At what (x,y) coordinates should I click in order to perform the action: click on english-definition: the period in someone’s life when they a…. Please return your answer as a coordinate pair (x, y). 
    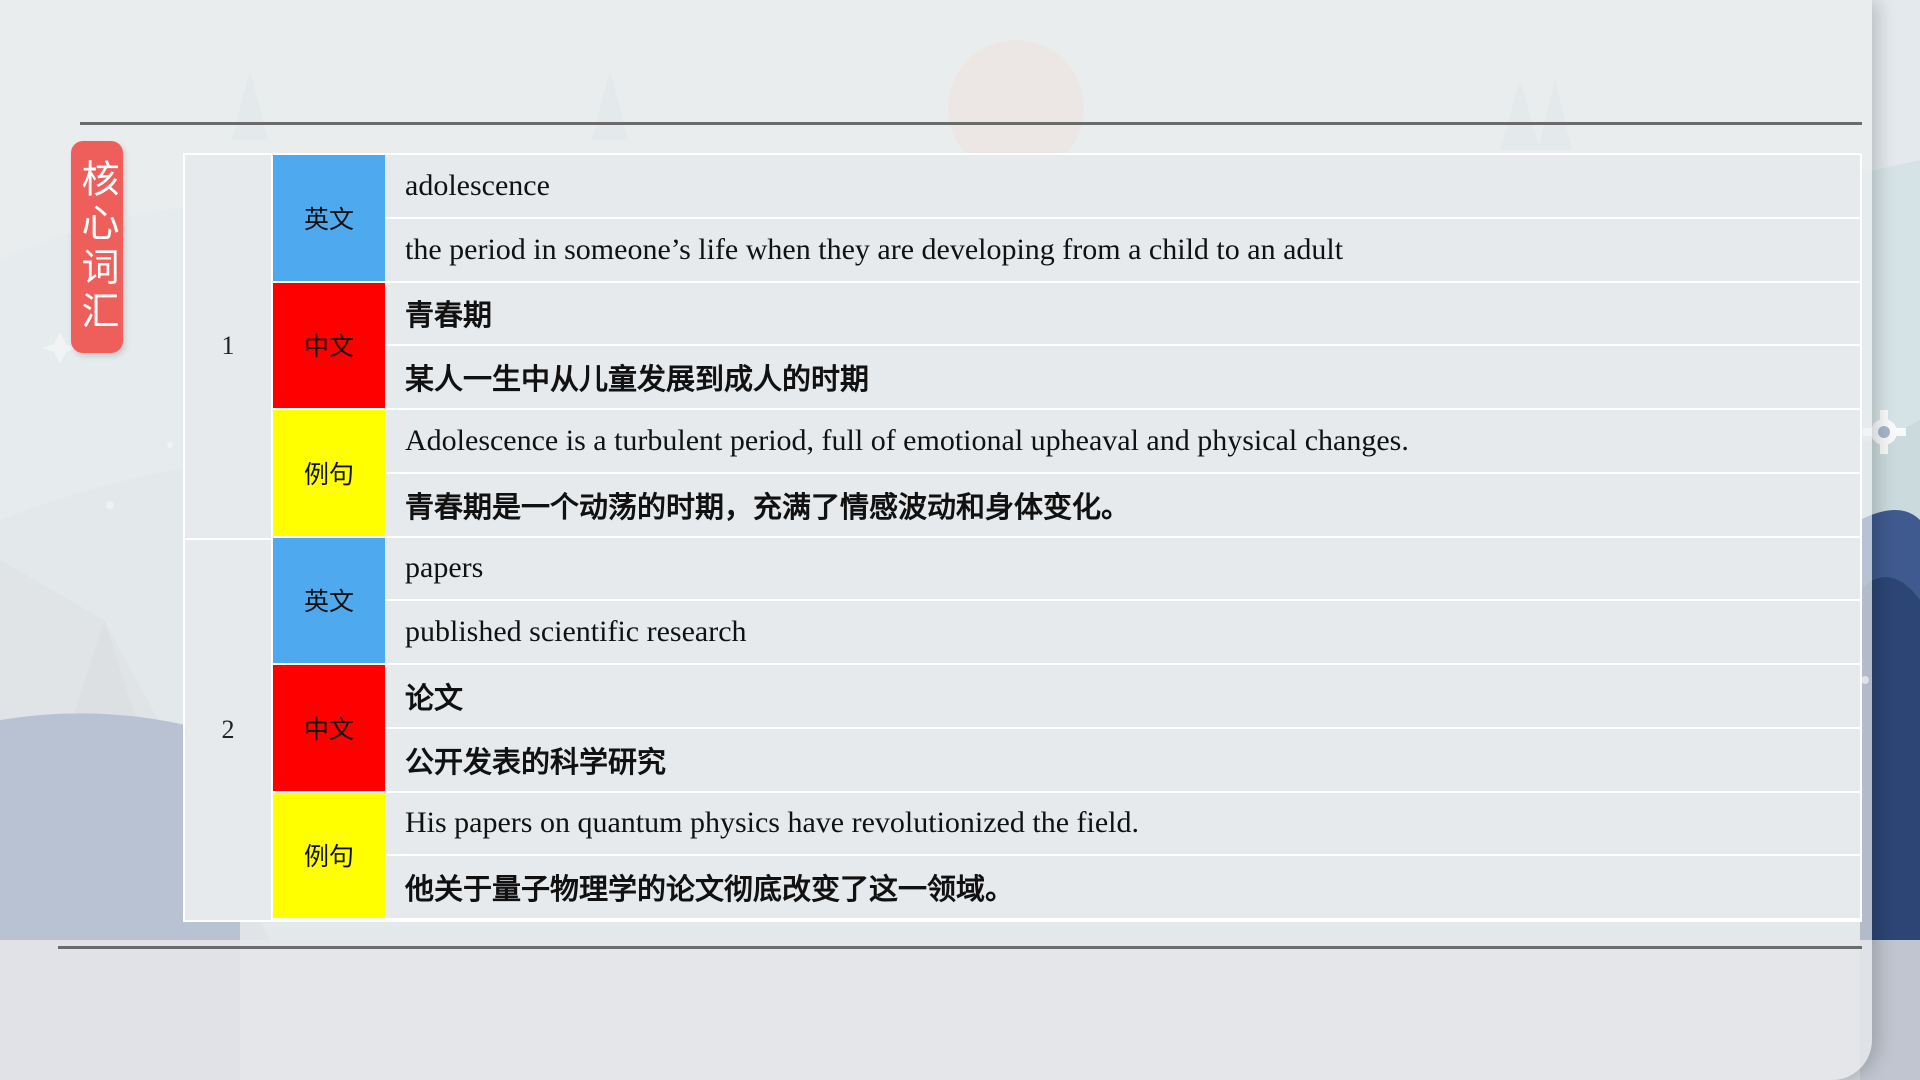
    Looking at the image, I should click on (1122, 251).